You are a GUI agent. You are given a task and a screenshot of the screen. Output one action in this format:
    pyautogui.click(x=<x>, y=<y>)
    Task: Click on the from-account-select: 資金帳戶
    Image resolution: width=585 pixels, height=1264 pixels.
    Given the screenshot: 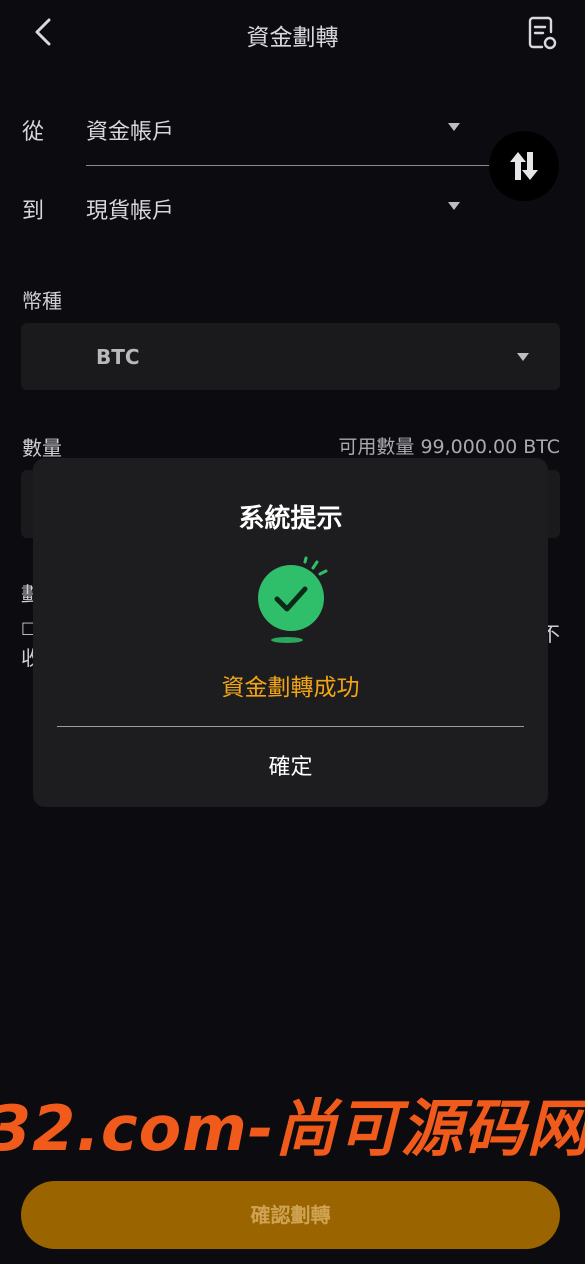 What is the action you would take?
    pyautogui.click(x=276, y=128)
    